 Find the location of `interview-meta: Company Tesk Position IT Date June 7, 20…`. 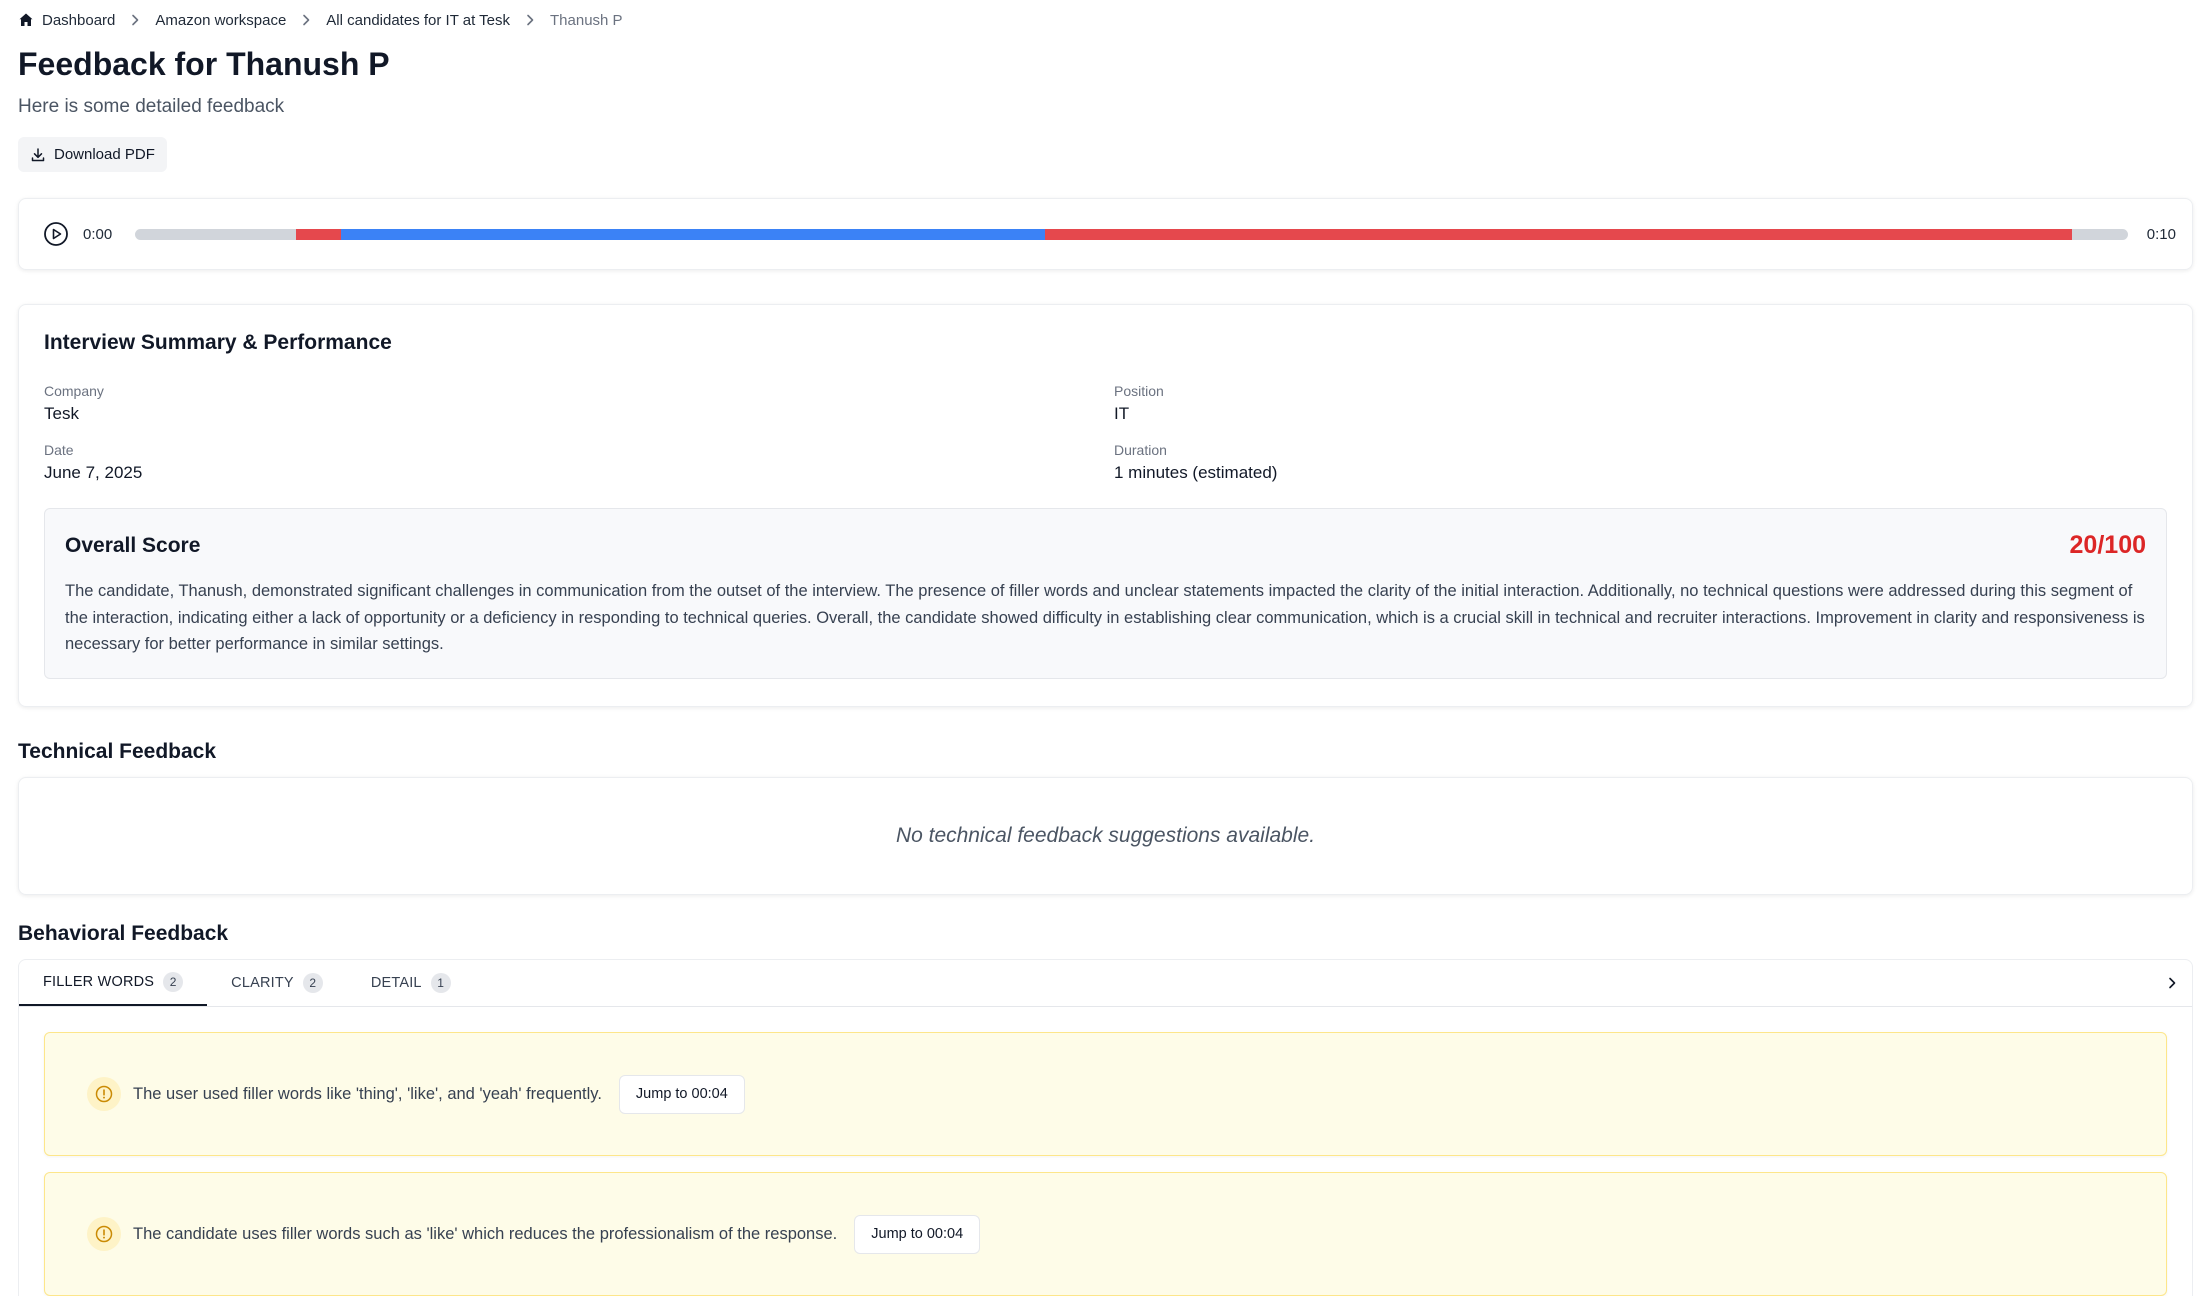

interview-meta: Company Tesk Position IT Date June 7, 20… is located at coordinates (1105, 433).